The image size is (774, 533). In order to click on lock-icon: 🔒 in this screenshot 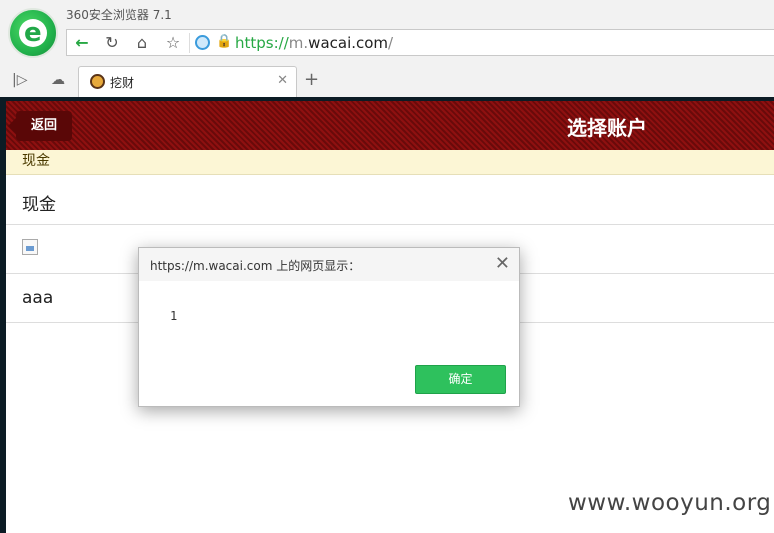, I will do `click(224, 41)`.